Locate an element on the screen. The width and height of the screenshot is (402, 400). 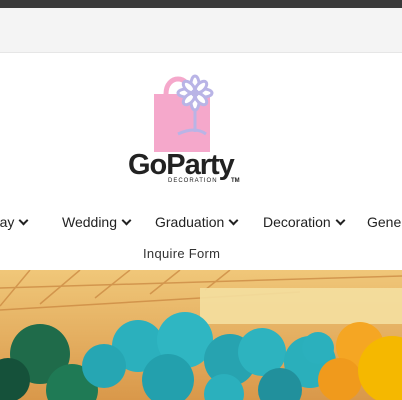
nav-item-graduation: Graduation is located at coordinates (197, 222).